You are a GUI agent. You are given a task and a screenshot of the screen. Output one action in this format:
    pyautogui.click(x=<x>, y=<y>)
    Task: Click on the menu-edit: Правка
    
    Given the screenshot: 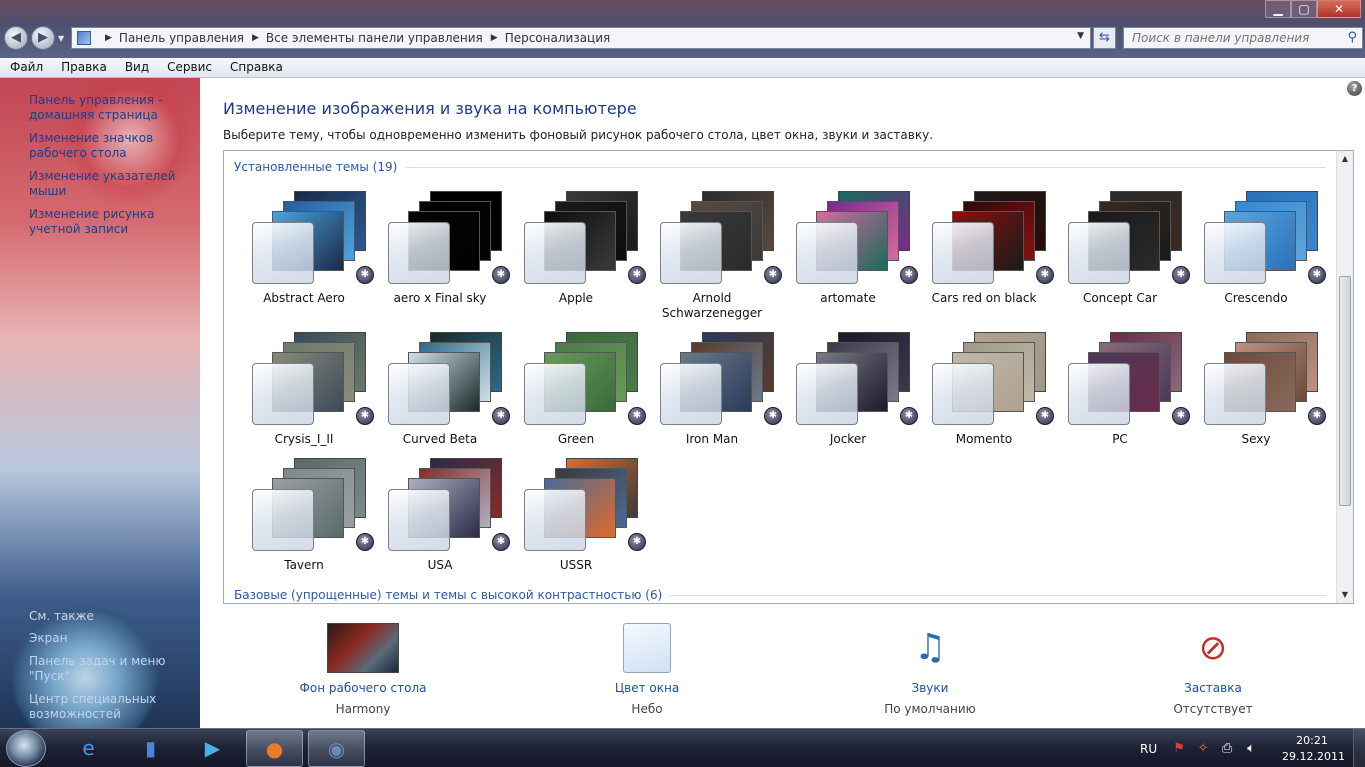 What is the action you would take?
    pyautogui.click(x=83, y=67)
    